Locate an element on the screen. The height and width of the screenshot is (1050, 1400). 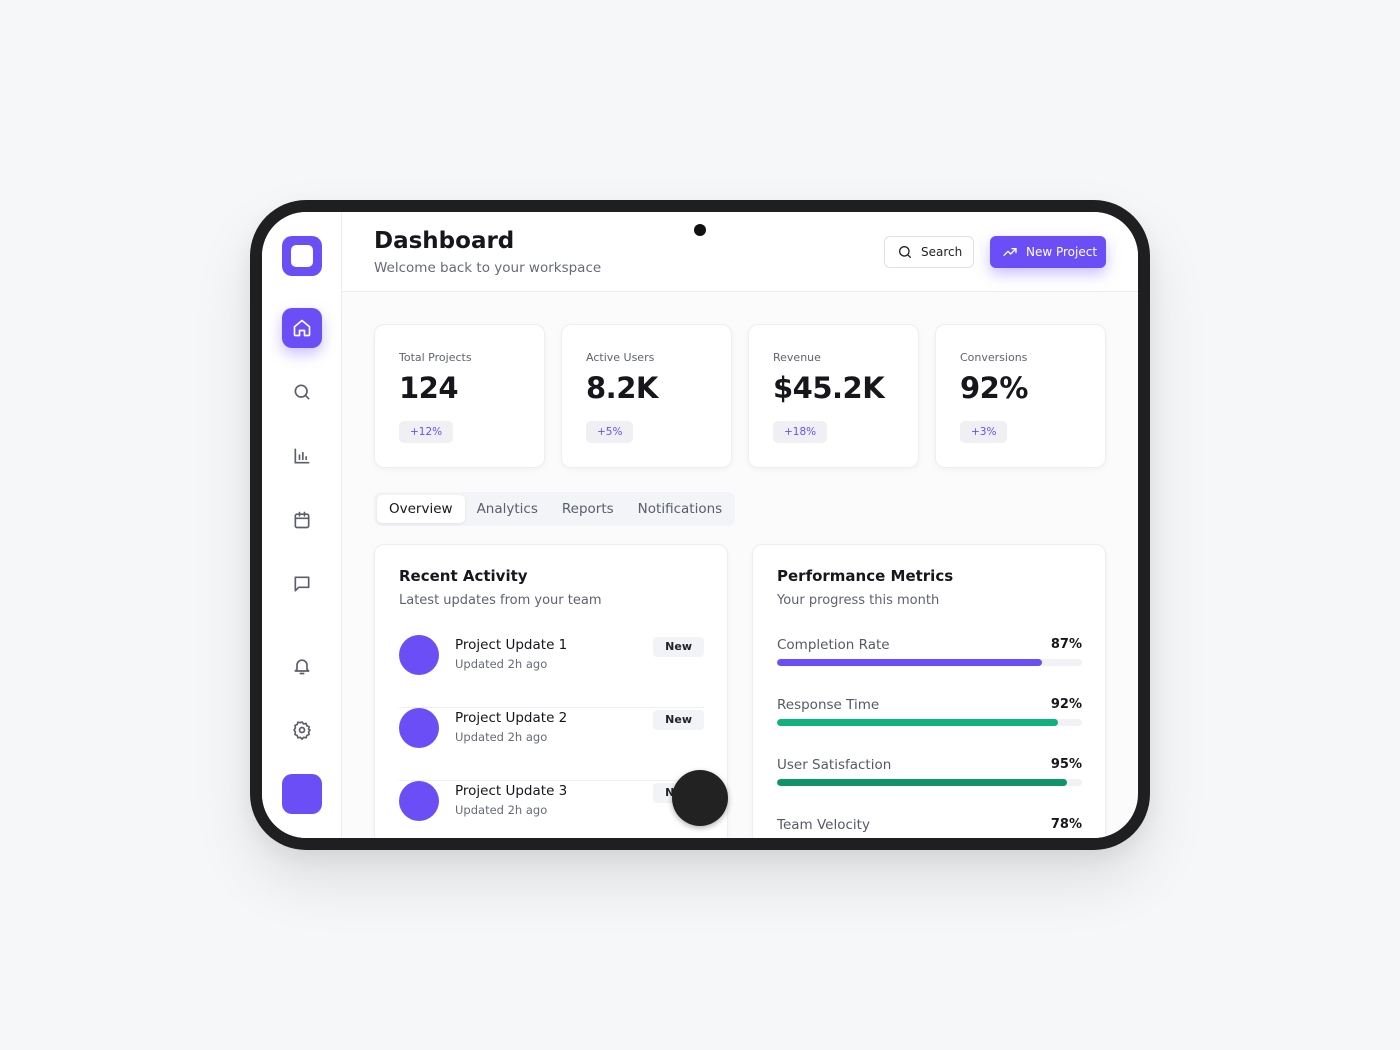
sidebar-item-calendar is located at coordinates (302, 520).